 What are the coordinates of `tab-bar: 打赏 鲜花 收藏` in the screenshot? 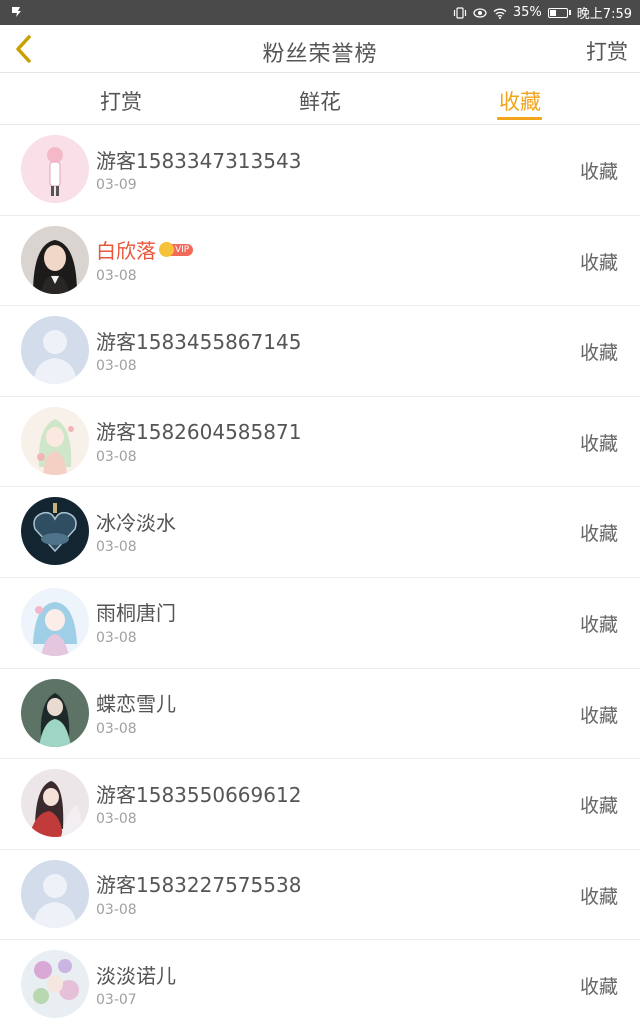 It's located at (320, 99).